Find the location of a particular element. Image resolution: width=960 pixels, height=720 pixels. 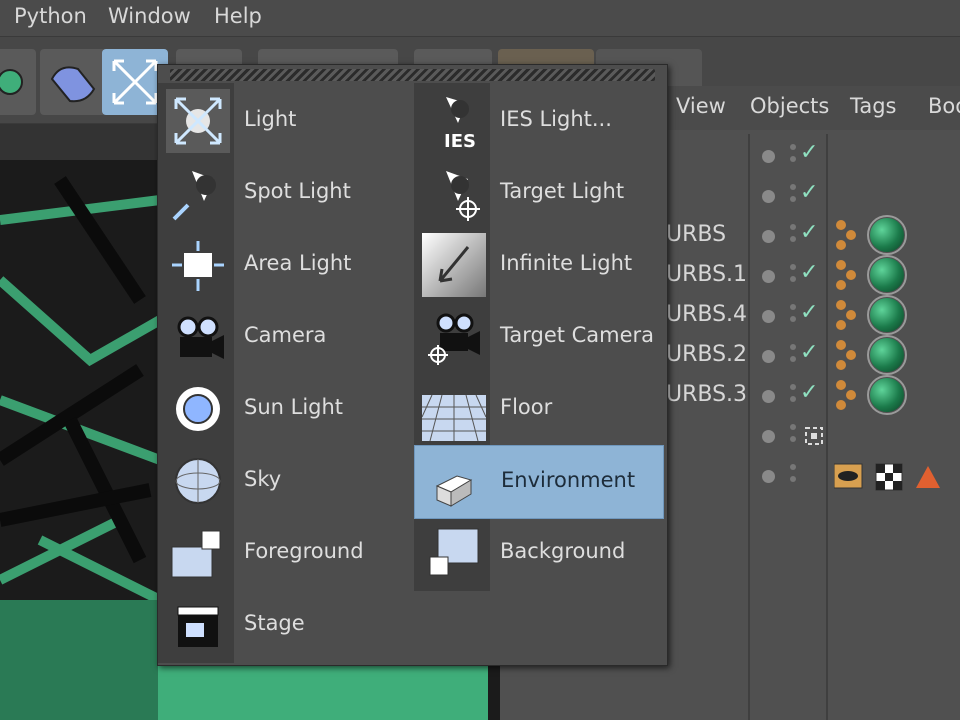

menu-item-sun-light: Sun Light is located at coordinates (283, 409).